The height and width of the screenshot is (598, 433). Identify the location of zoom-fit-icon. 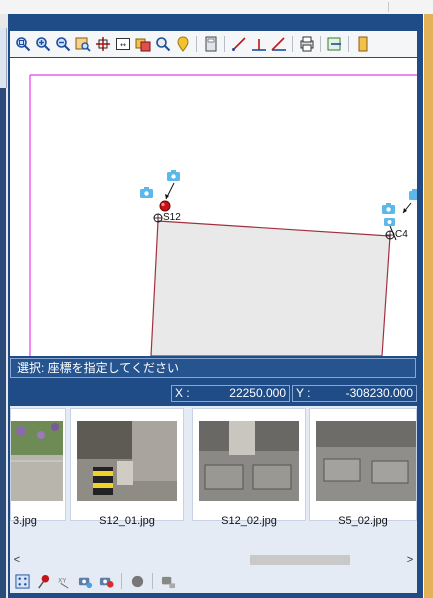
(22, 44).